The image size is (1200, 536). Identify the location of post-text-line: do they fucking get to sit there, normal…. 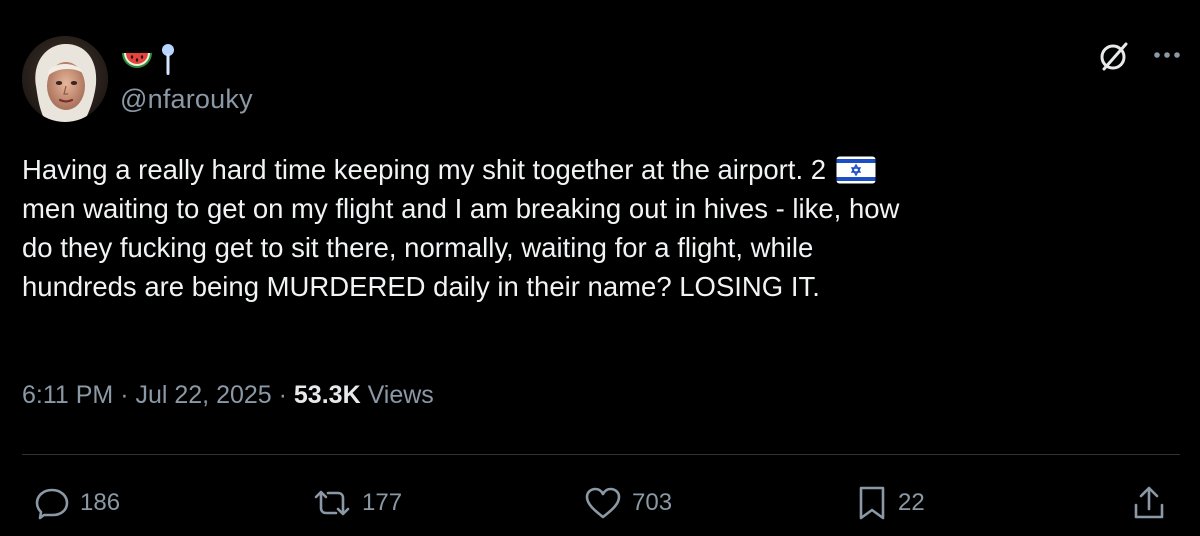
(418, 247).